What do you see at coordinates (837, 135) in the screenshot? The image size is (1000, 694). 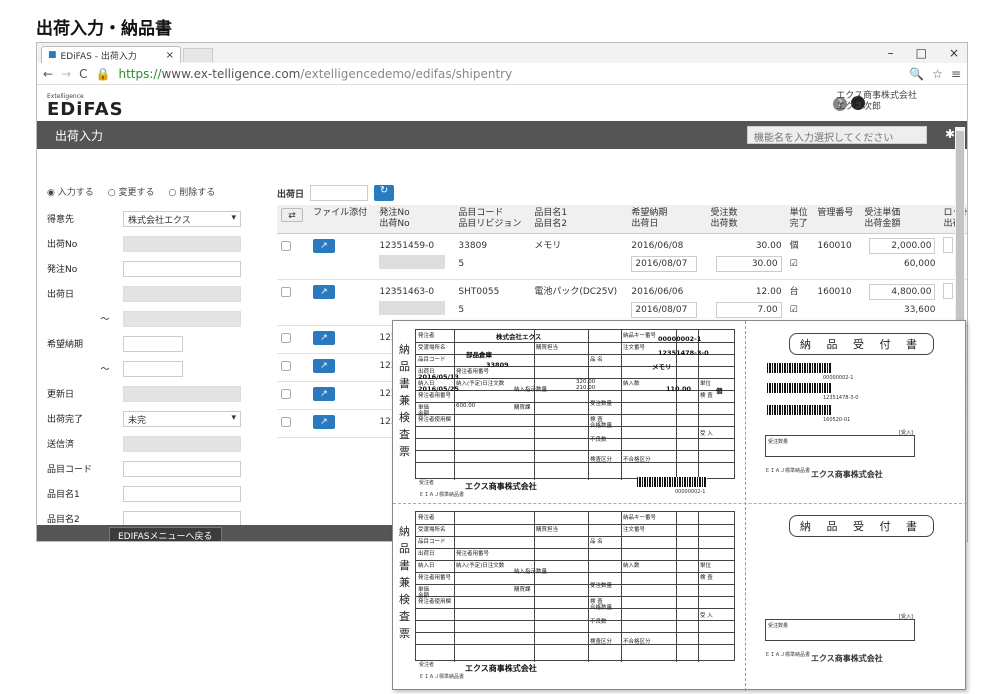 I see `function-select: 機能名を入力選択してください` at bounding box center [837, 135].